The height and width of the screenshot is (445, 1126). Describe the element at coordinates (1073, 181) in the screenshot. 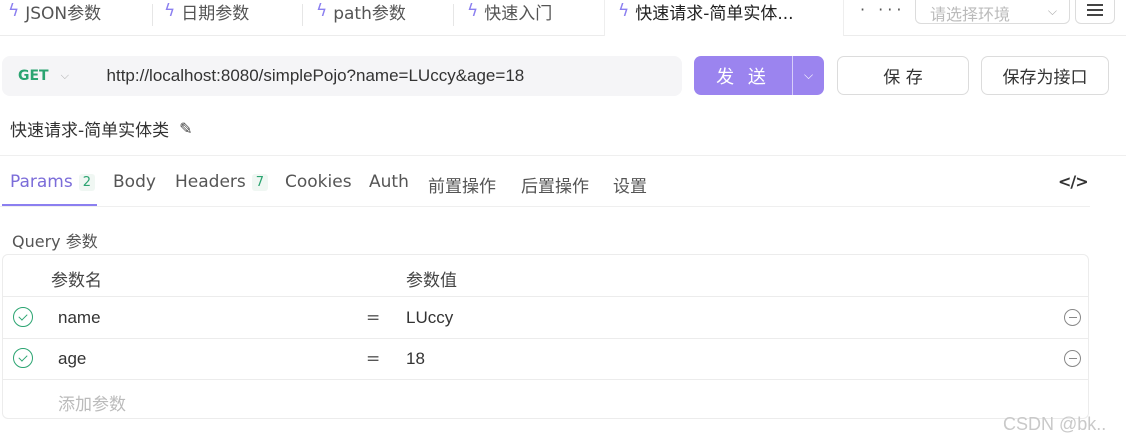

I see `code-icon: </>` at that location.